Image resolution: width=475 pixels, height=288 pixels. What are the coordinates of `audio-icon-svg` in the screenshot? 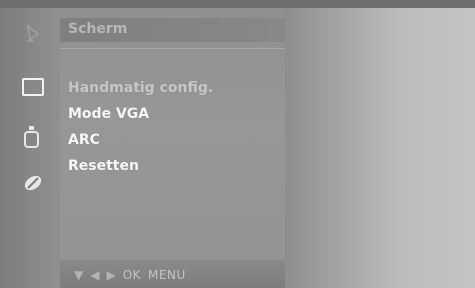 It's located at (31, 137).